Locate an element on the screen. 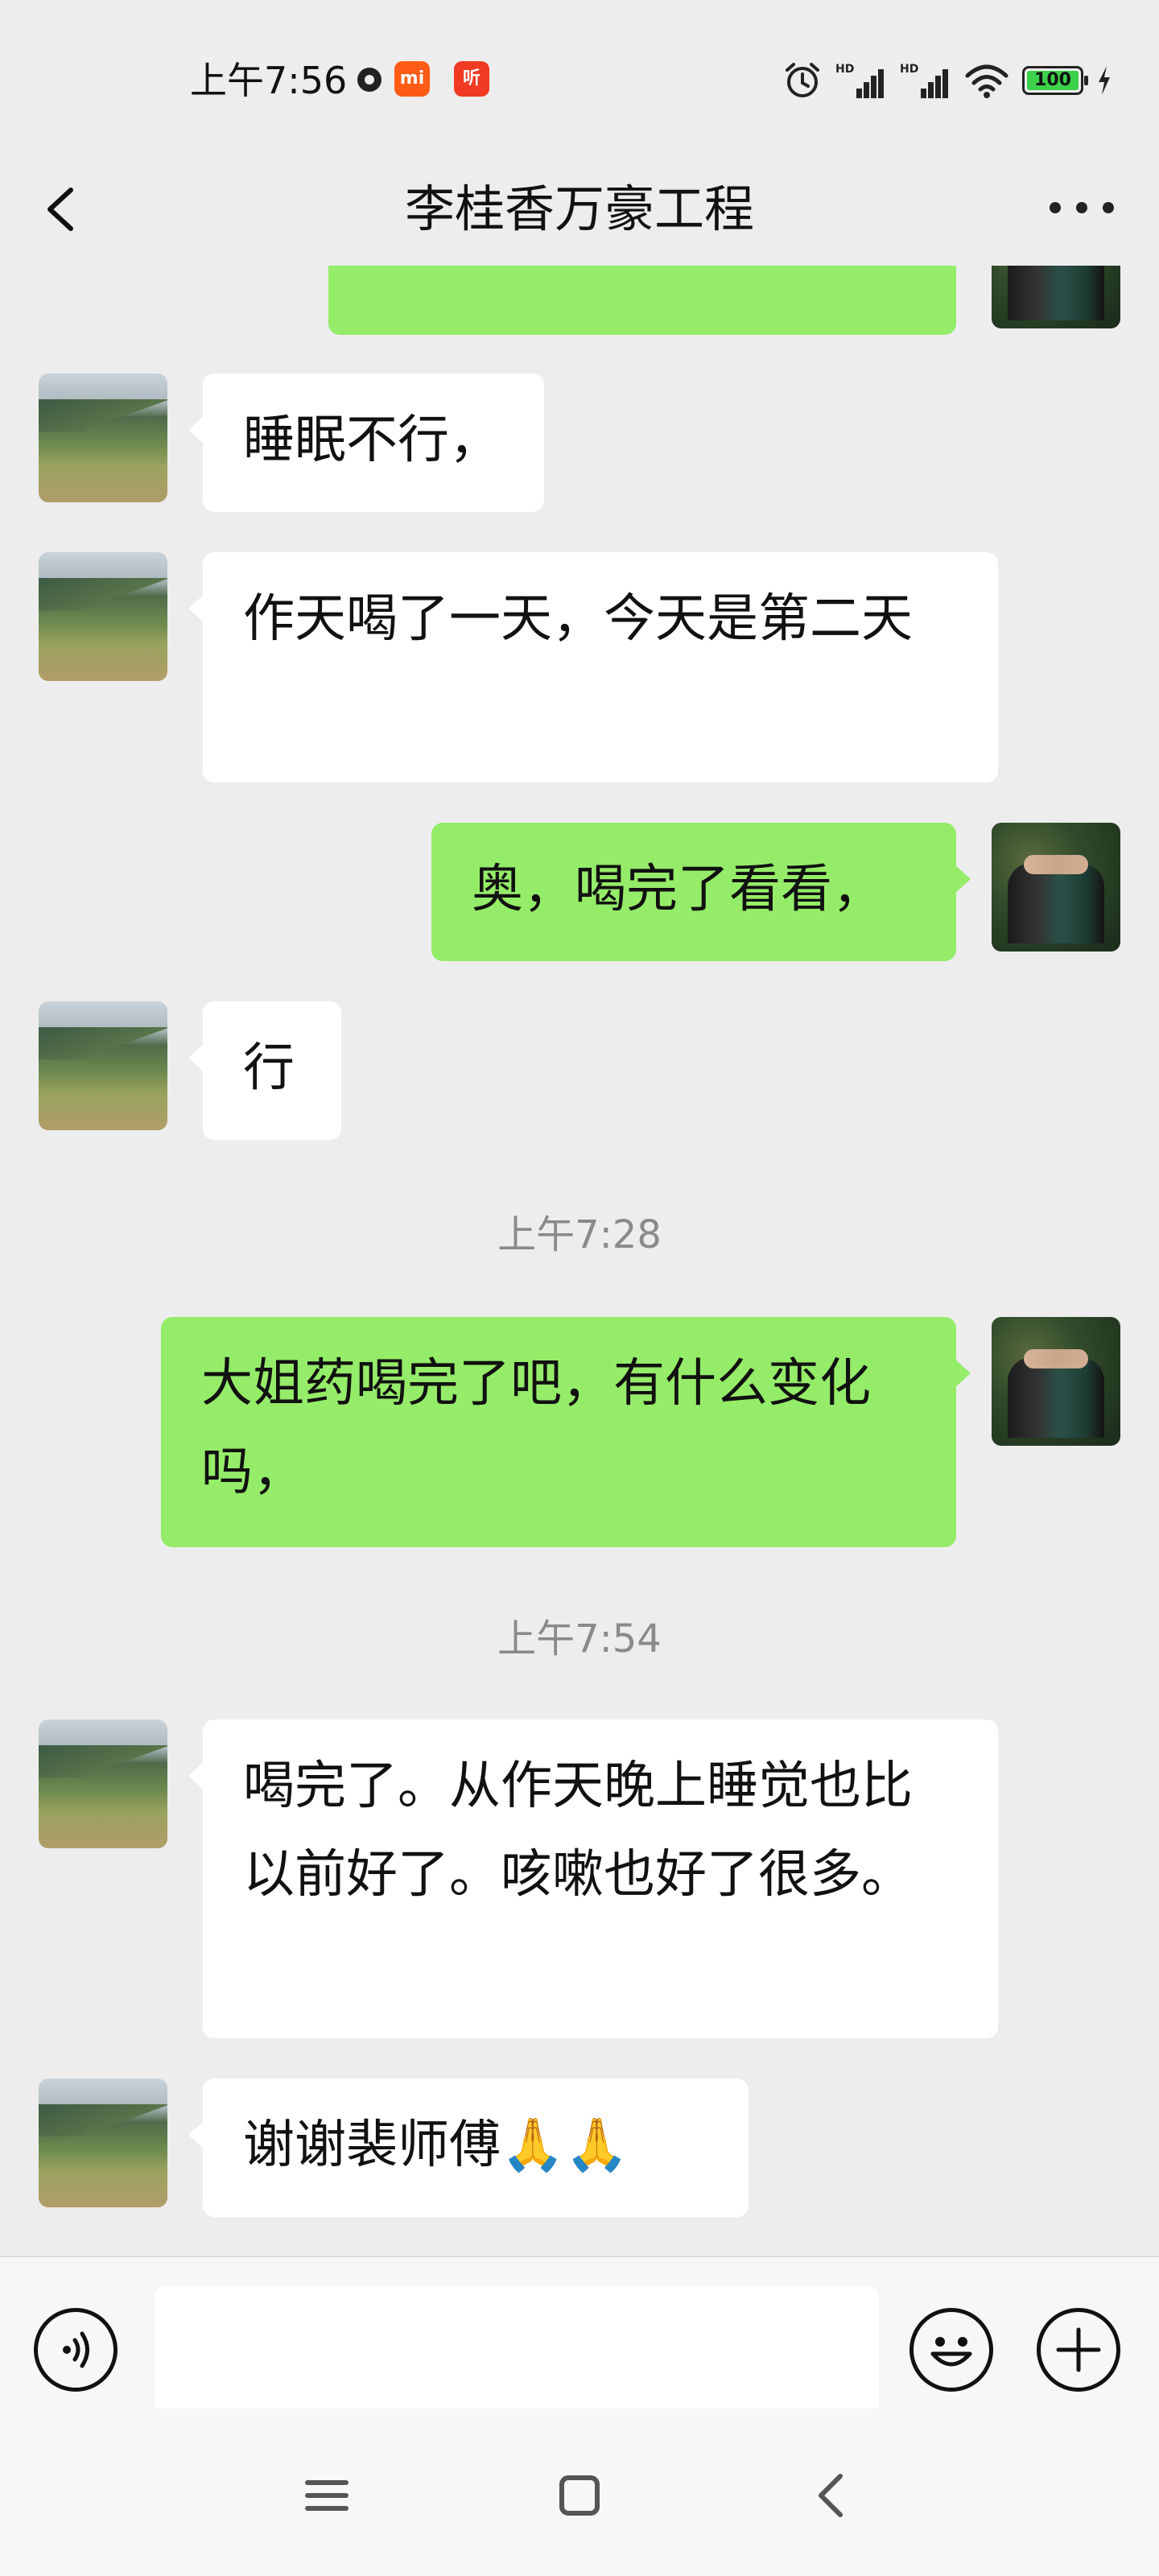 This screenshot has width=1159, height=2576. emoji-icon is located at coordinates (951, 2350).